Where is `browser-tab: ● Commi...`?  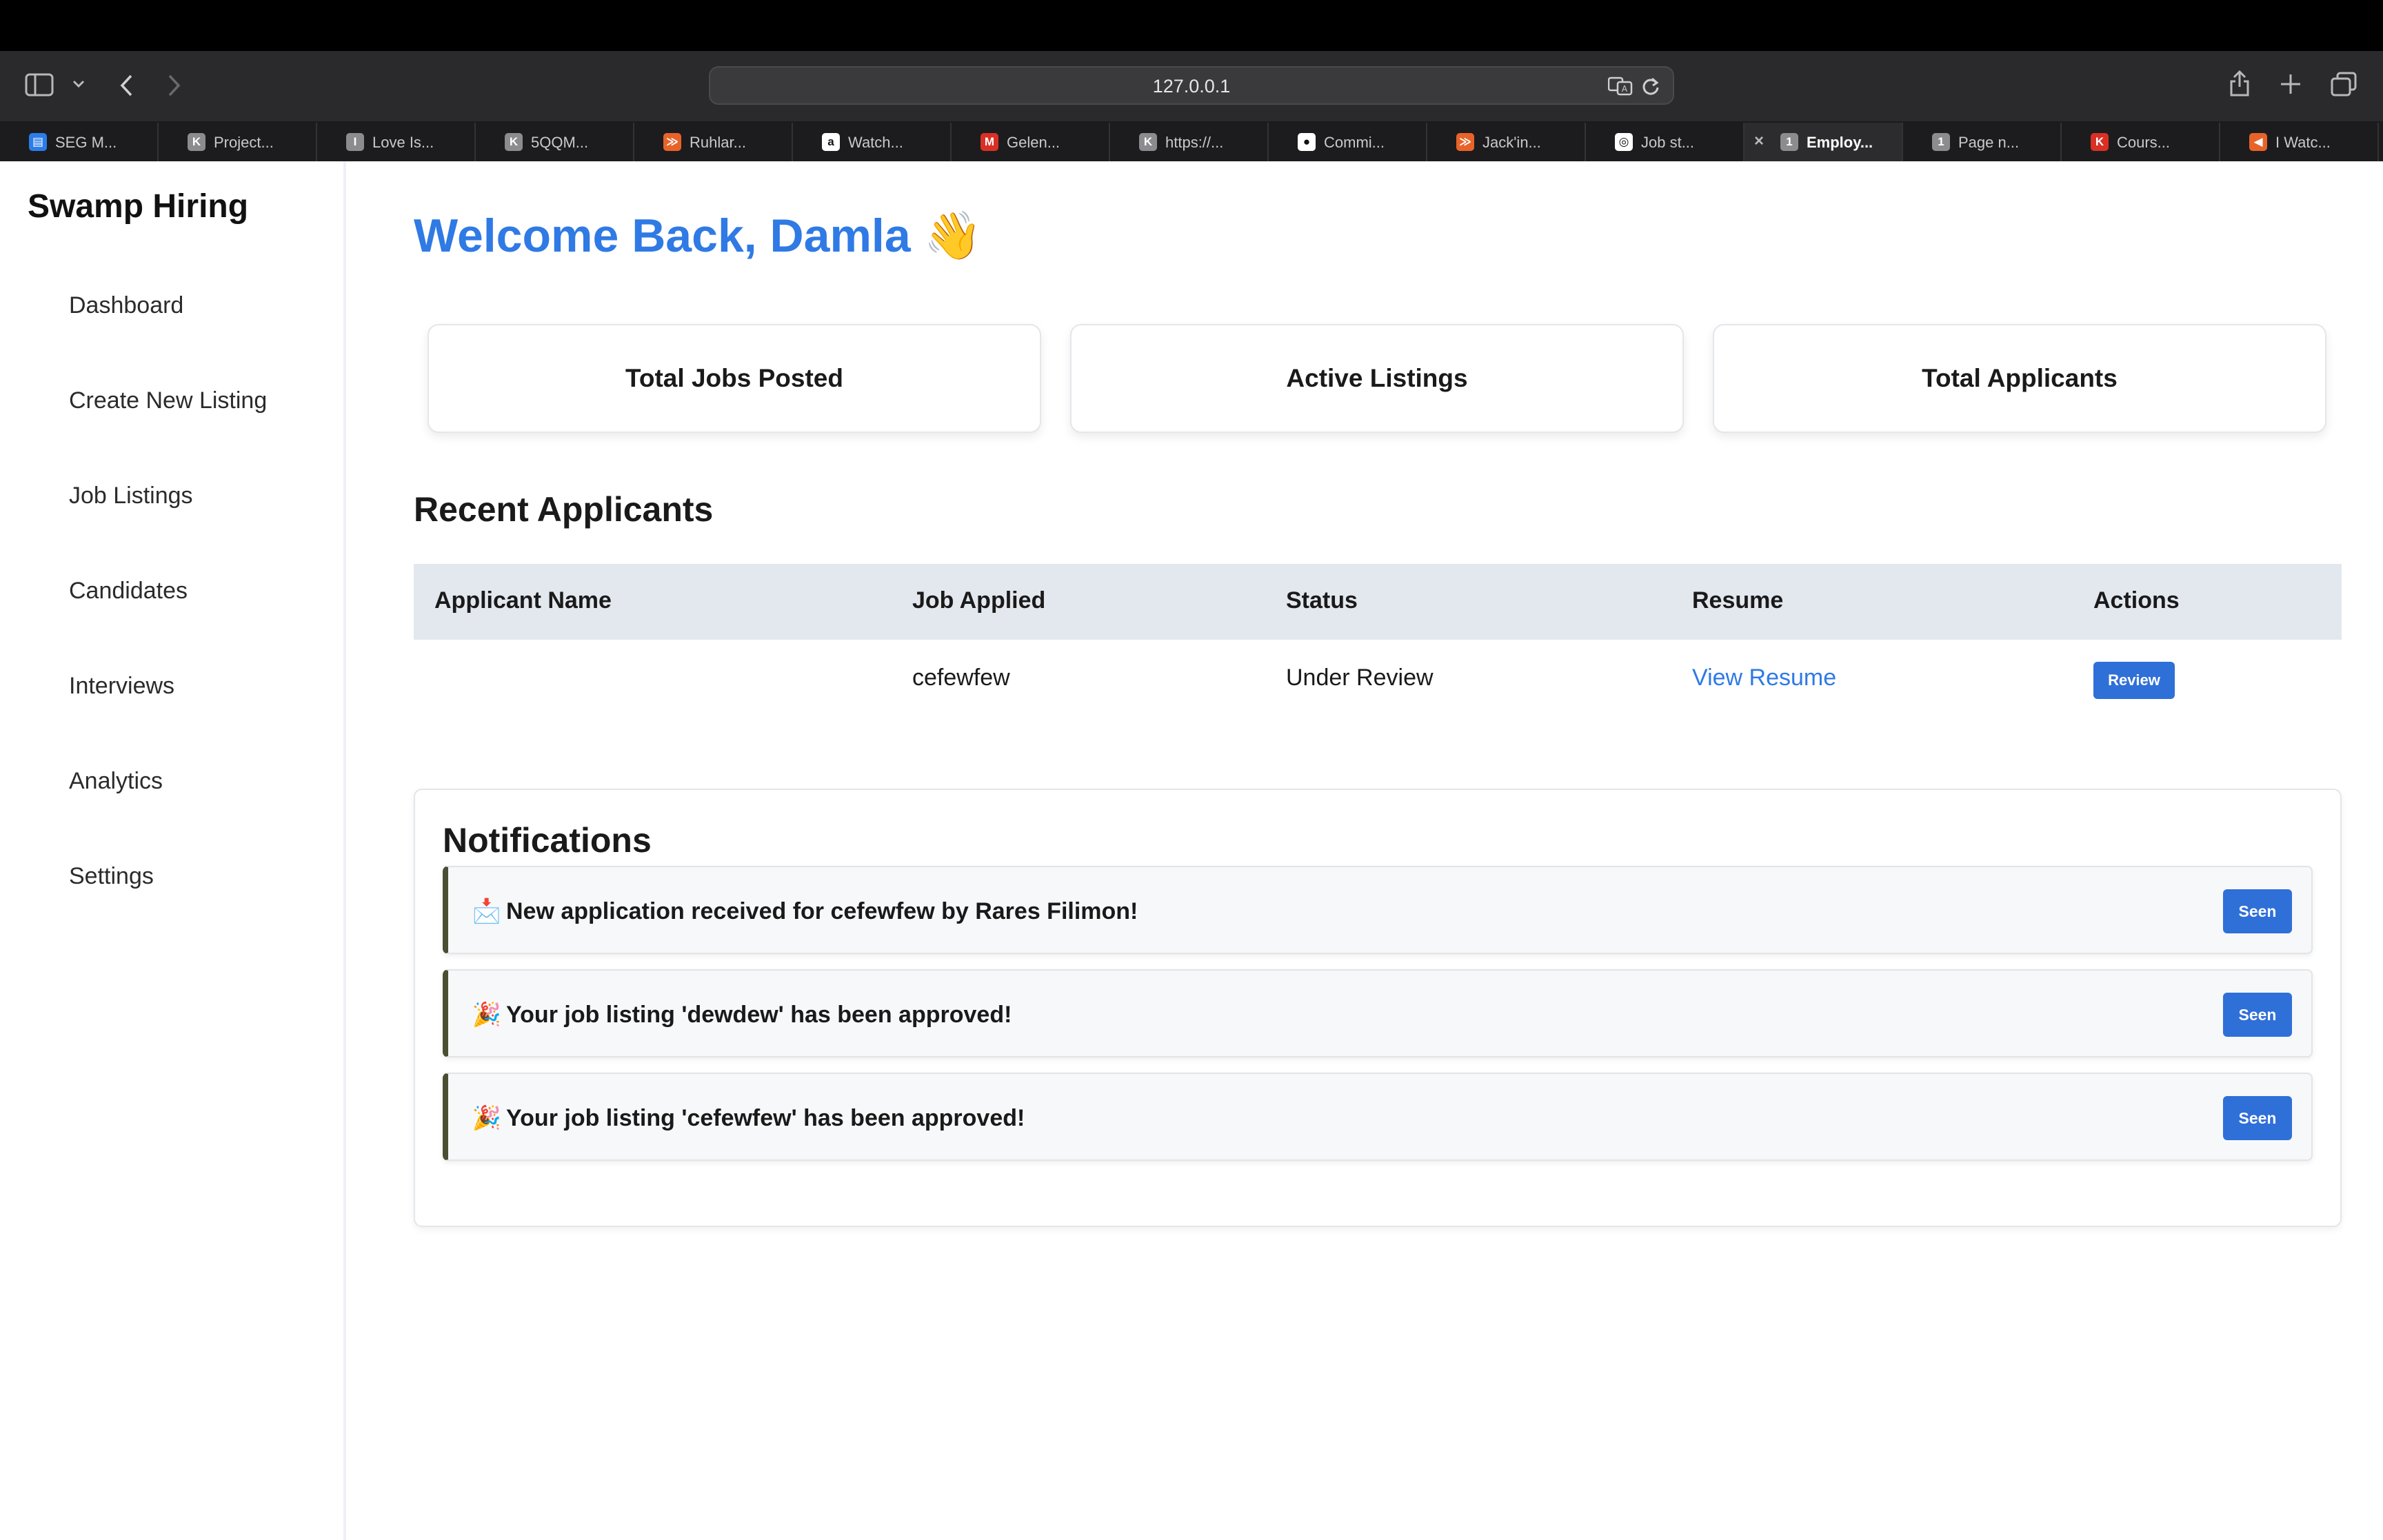 browser-tab: ● Commi... is located at coordinates (1348, 142).